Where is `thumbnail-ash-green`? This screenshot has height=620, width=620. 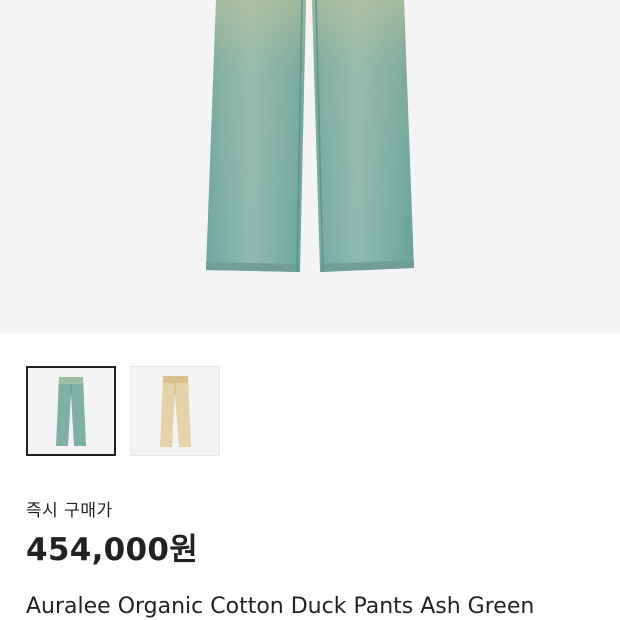
thumbnail-ash-green is located at coordinates (71, 411).